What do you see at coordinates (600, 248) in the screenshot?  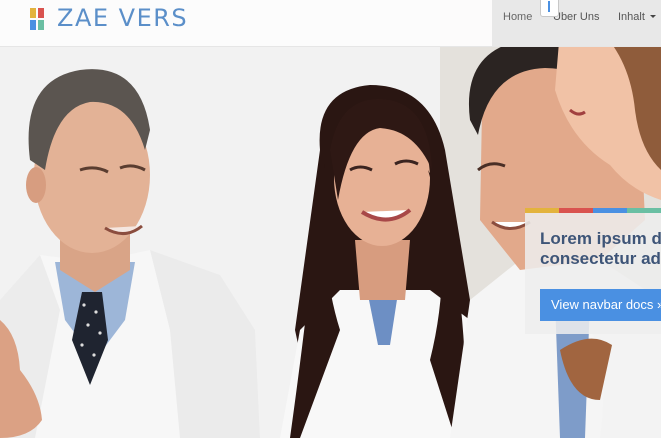 I see `caption-heading: Lorem ipsum d consectetur ad` at bounding box center [600, 248].